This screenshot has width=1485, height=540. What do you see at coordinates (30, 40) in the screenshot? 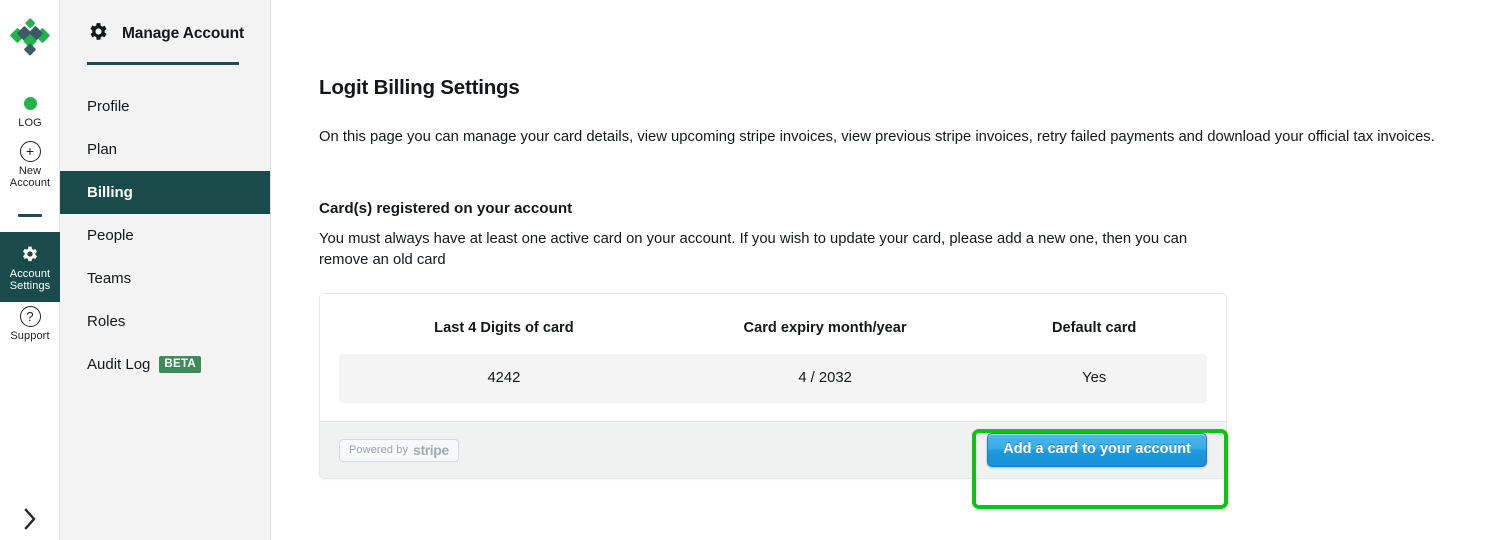
I see `logit-diamond-logo` at bounding box center [30, 40].